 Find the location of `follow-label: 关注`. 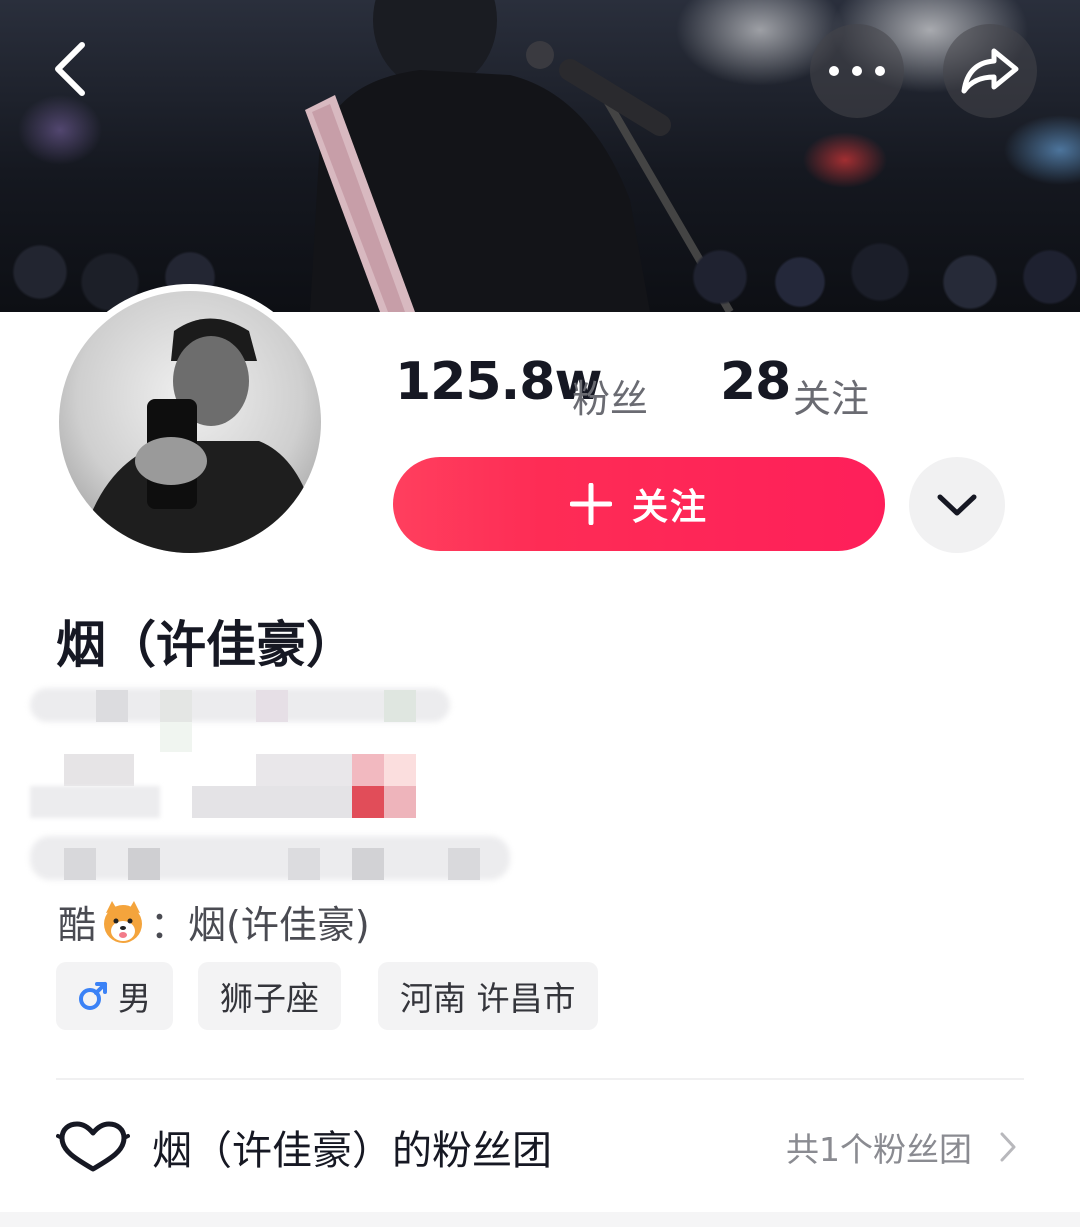

follow-label: 关注 is located at coordinates (669, 506).